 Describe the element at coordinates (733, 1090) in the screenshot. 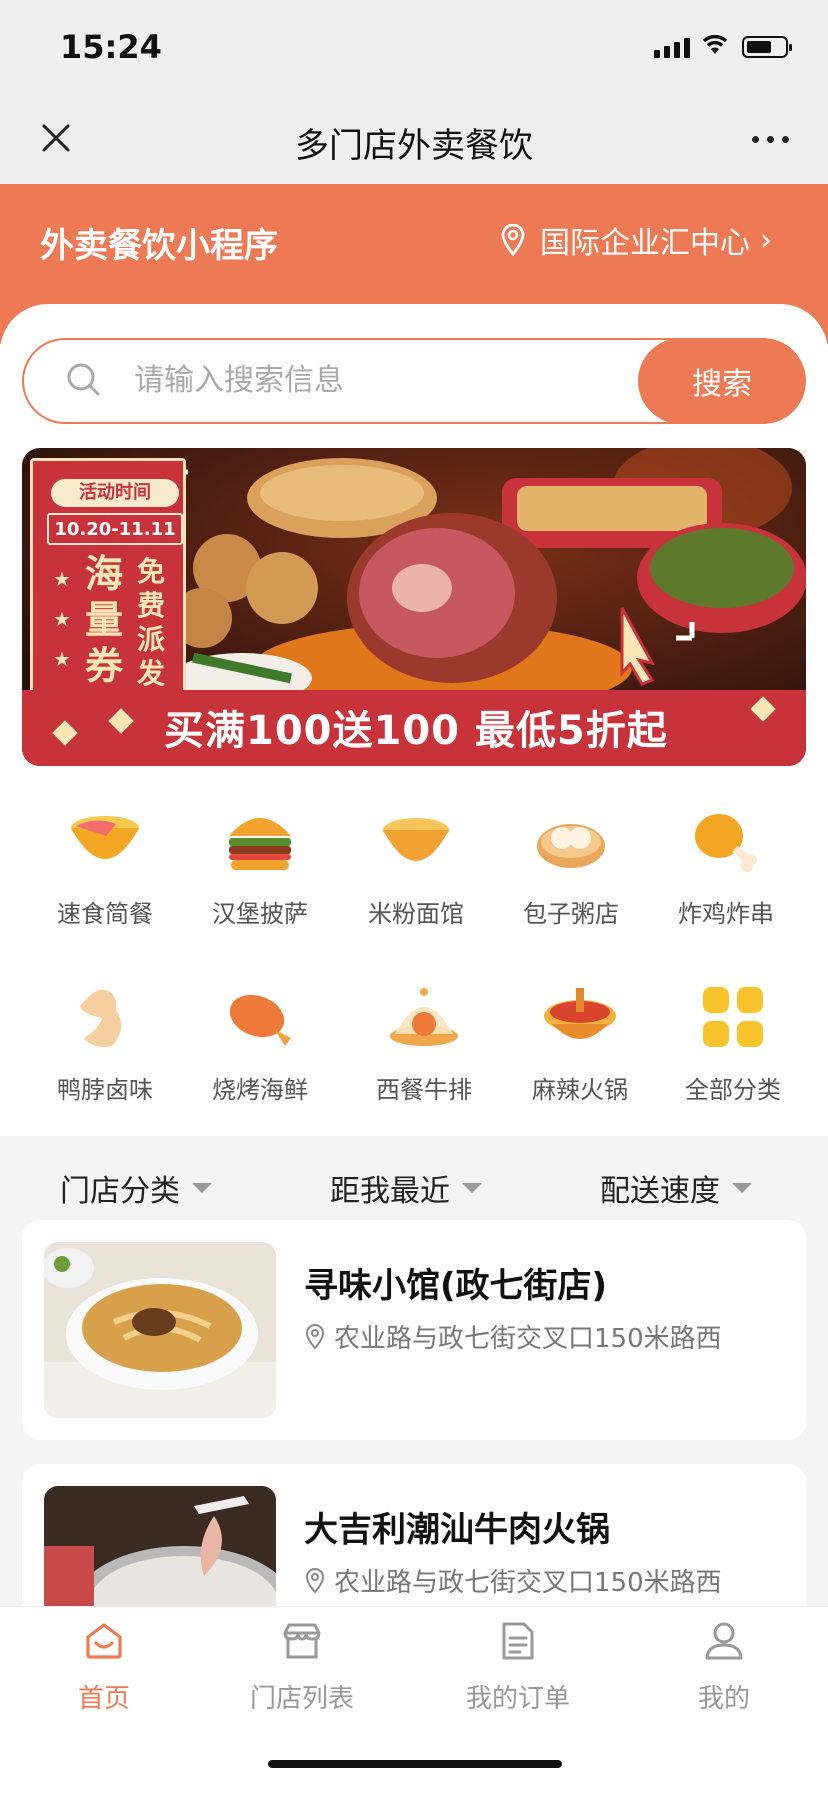

I see `category-label: 全部分类` at that location.